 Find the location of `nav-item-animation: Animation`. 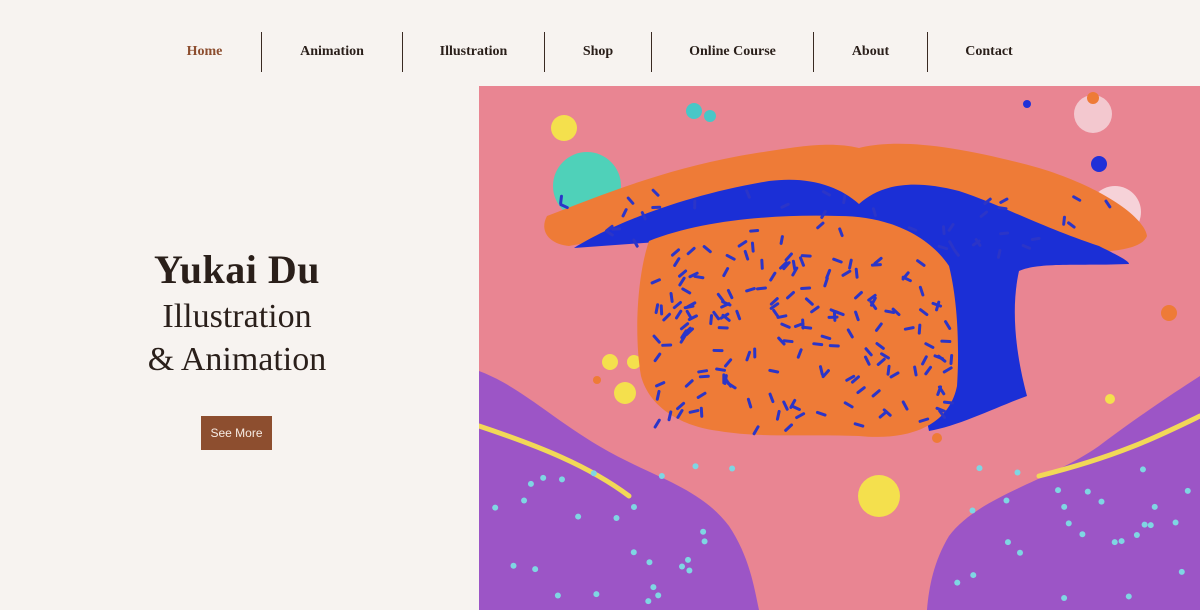

nav-item-animation: Animation is located at coordinates (332, 52).